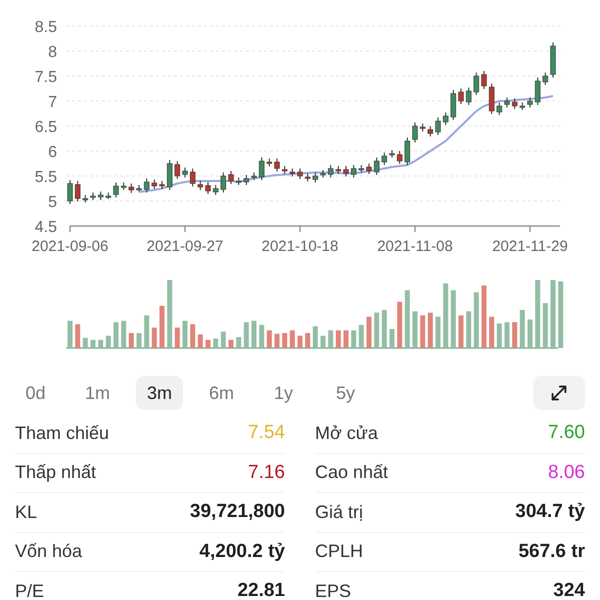 This screenshot has width=600, height=600. What do you see at coordinates (97, 393) in the screenshot?
I see `range-tab: 1m` at bounding box center [97, 393].